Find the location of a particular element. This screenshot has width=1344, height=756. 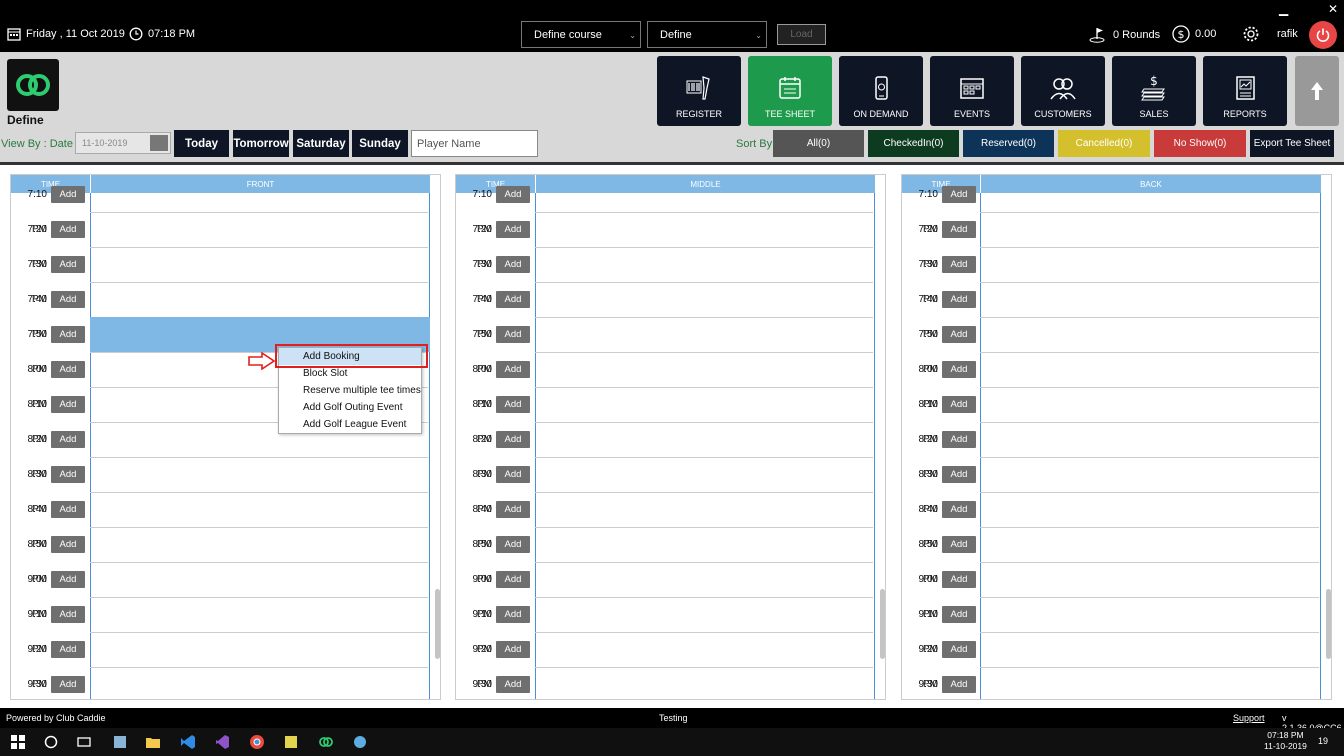

close-window-button: ✕ is located at coordinates (1333, 9).